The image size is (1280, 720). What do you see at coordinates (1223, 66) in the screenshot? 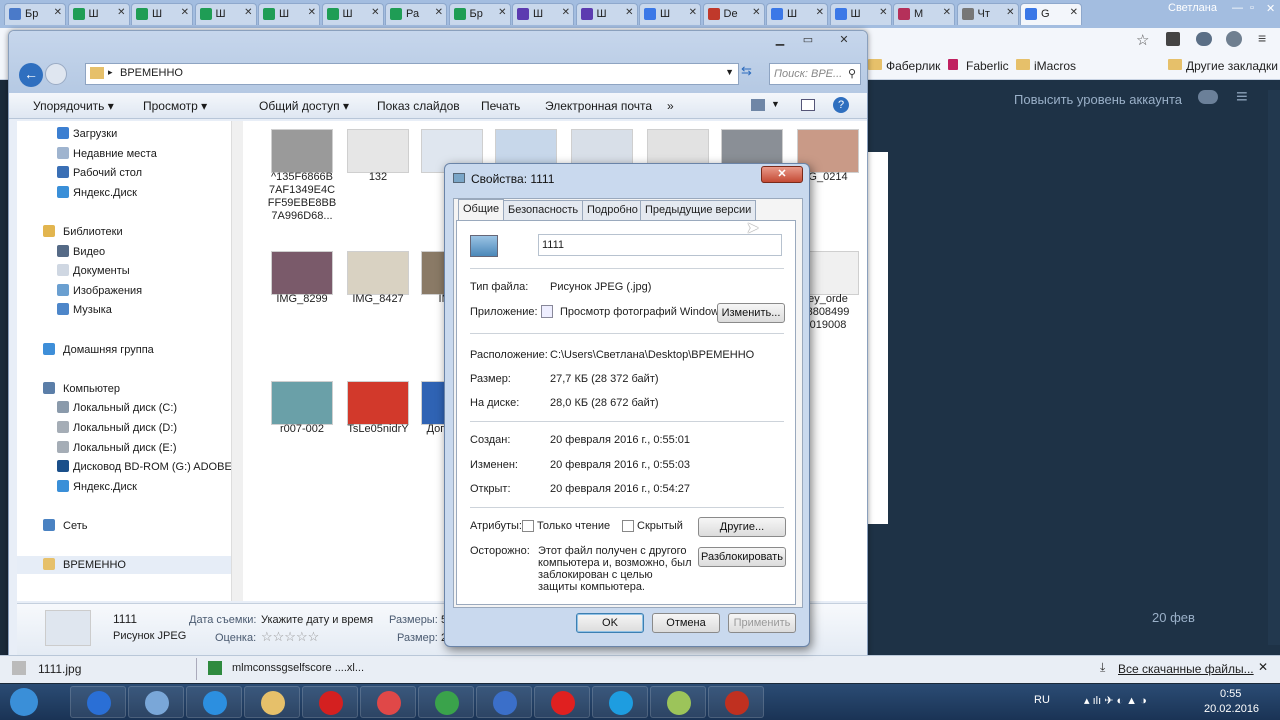
I see `bookmark-other: Другие закладки` at bounding box center [1223, 66].